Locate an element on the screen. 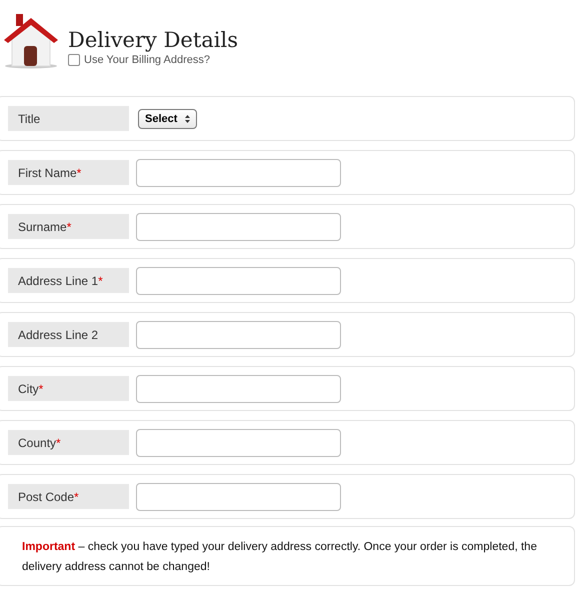 The image size is (577, 600). field-label: City* is located at coordinates (68, 388).